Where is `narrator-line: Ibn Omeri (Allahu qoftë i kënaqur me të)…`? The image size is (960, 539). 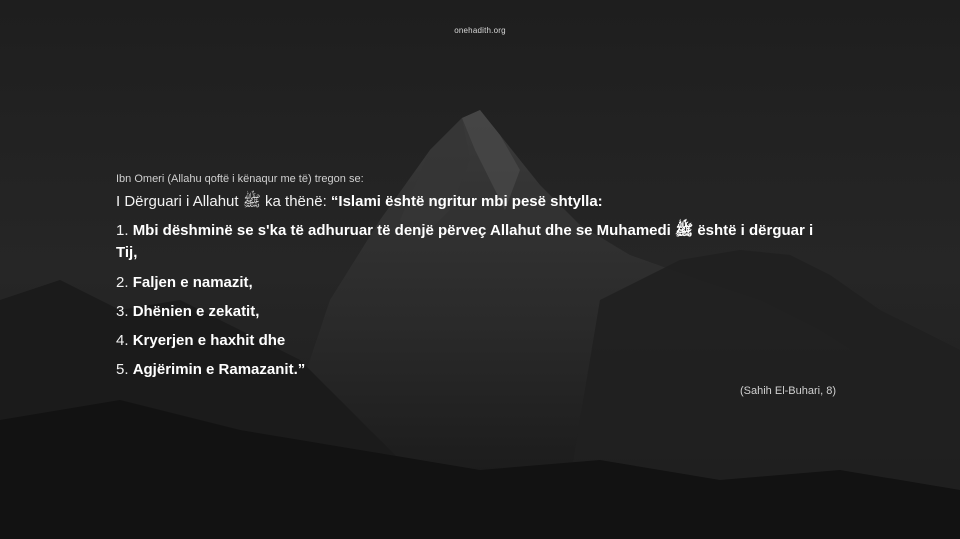
narrator-line: Ibn Omeri (Allahu qoftë i kënaqur me të)… is located at coordinates (240, 179).